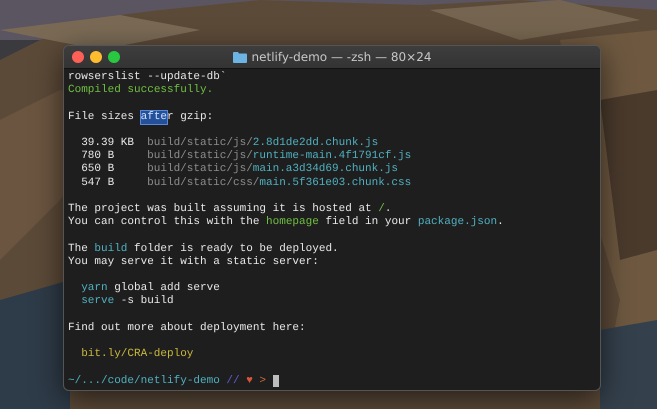 The width and height of the screenshot is (657, 409). What do you see at coordinates (98, 183) in the screenshot?
I see `file-size: 547 B` at bounding box center [98, 183].